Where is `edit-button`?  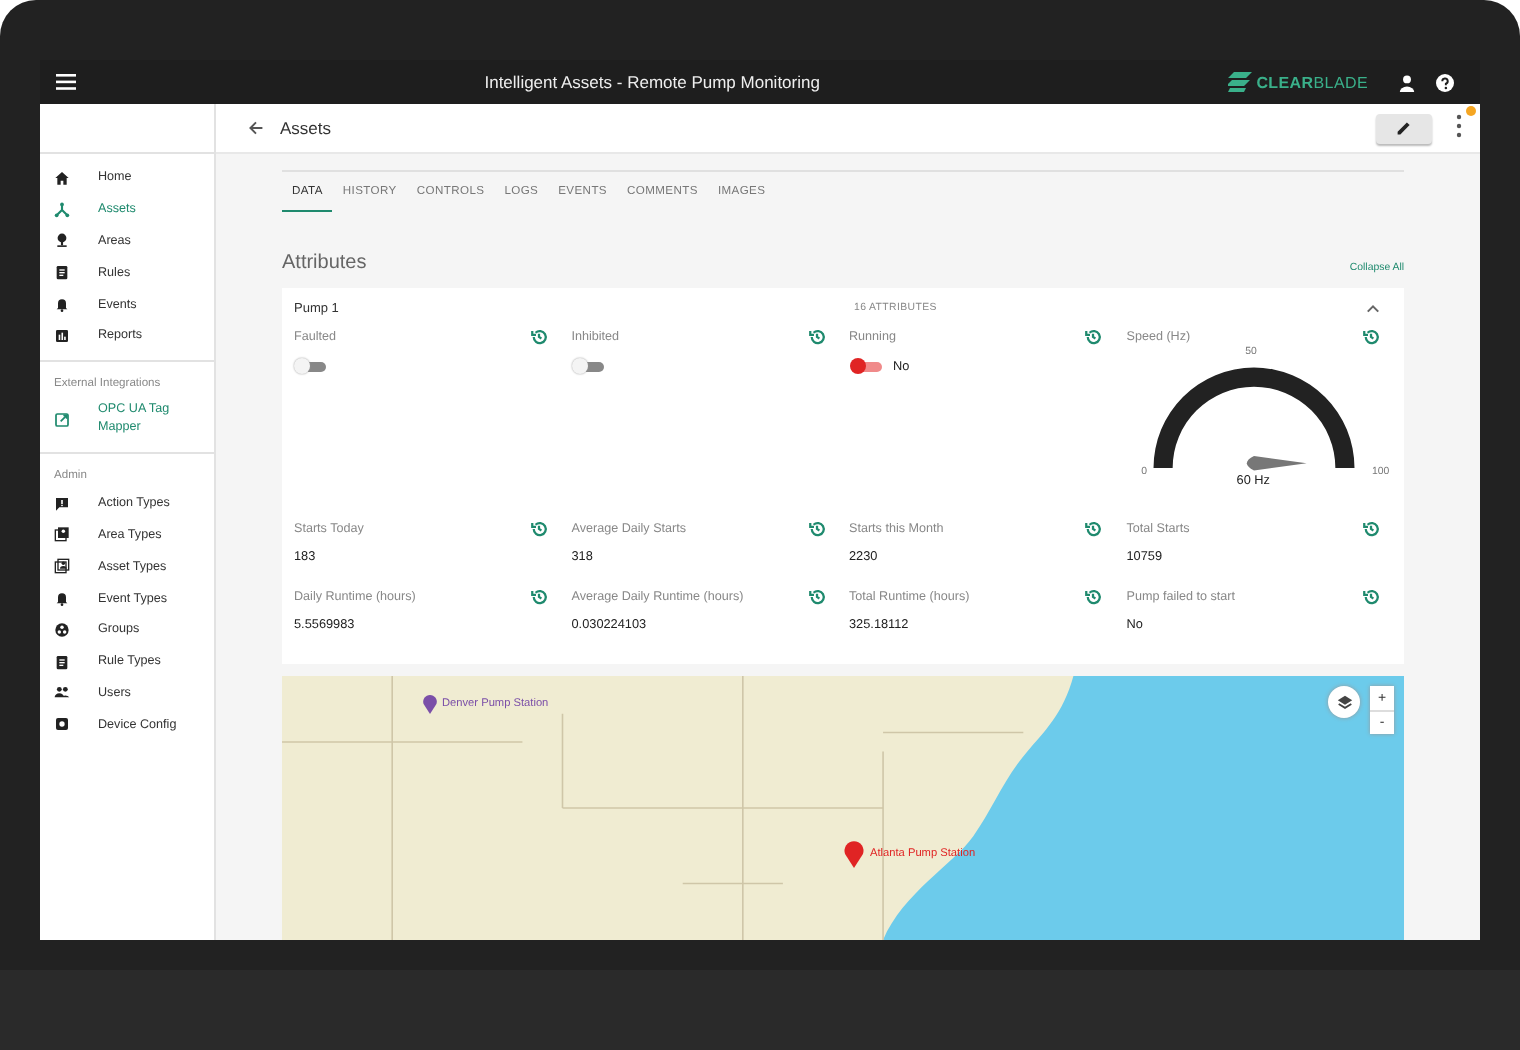 edit-button is located at coordinates (1404, 128).